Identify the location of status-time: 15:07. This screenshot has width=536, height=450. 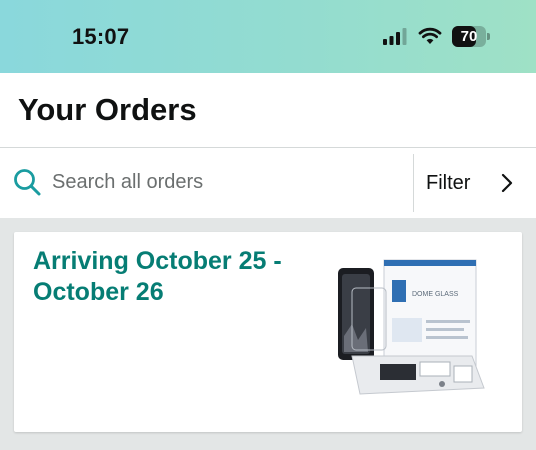
(101, 36).